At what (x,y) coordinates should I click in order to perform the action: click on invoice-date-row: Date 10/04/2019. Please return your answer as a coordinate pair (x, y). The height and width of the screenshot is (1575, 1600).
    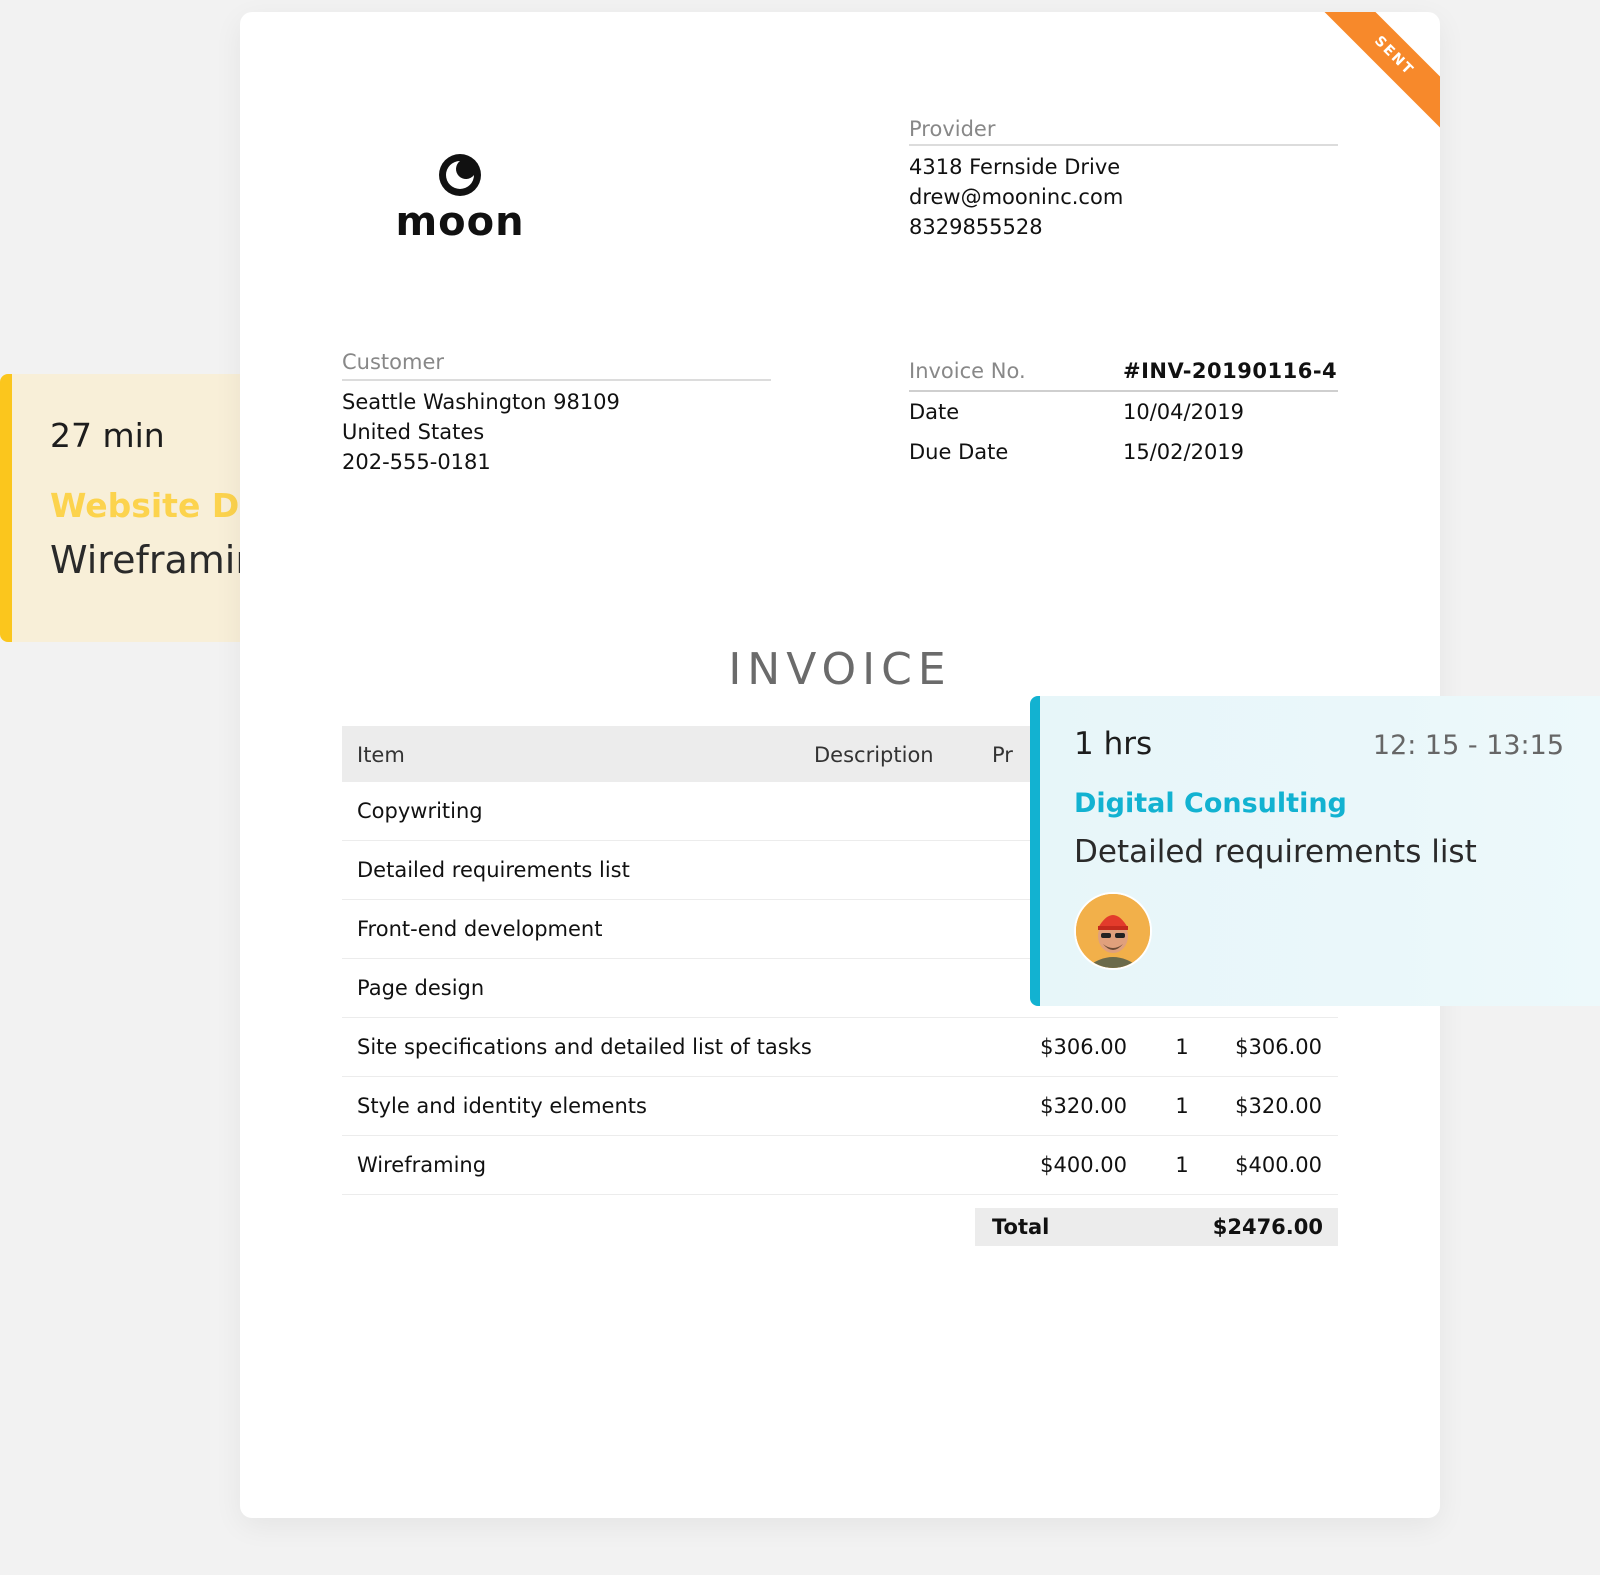
    Looking at the image, I should click on (1123, 412).